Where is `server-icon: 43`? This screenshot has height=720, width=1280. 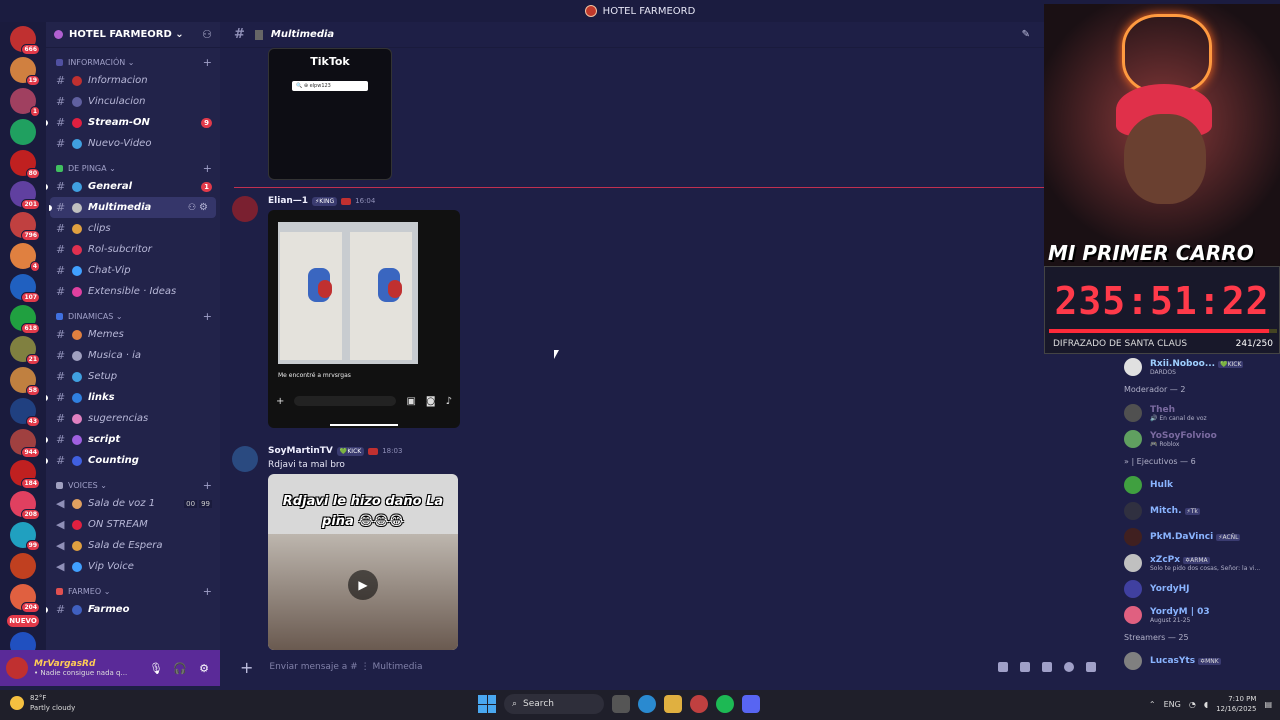
server-icon: 43 is located at coordinates (25, 412).